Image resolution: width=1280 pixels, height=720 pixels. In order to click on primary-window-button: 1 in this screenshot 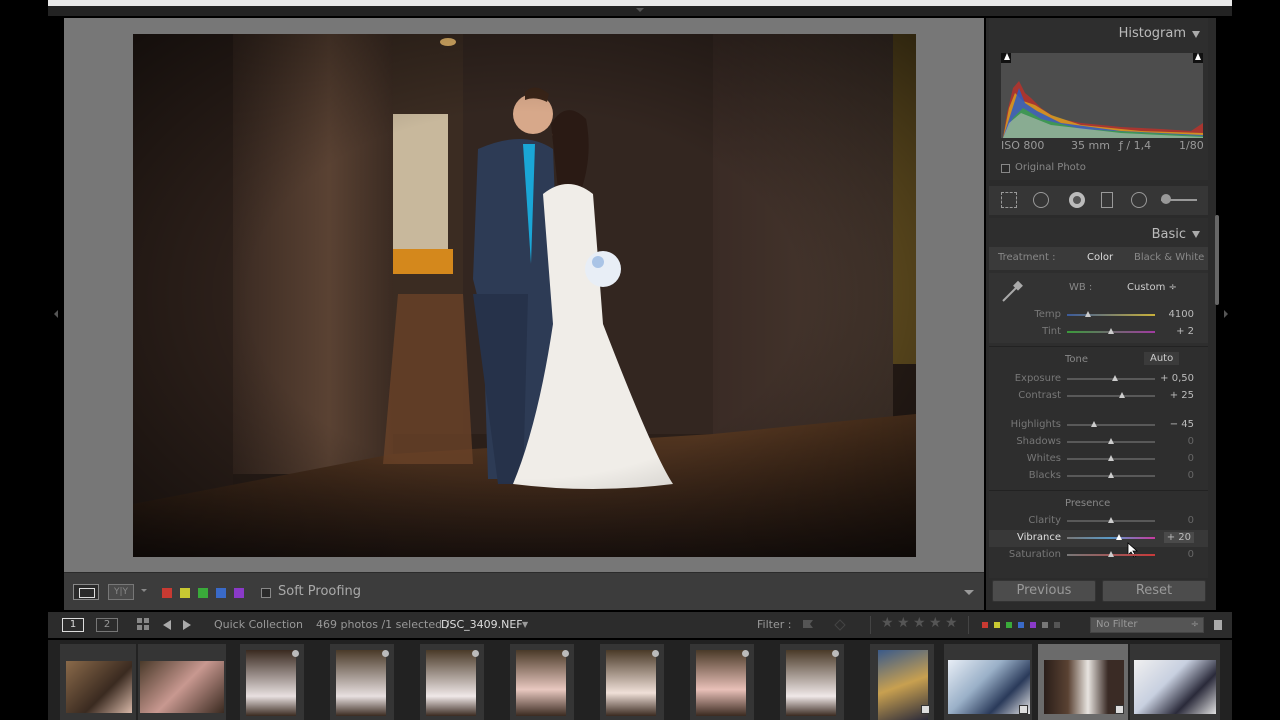, I will do `click(73, 625)`.